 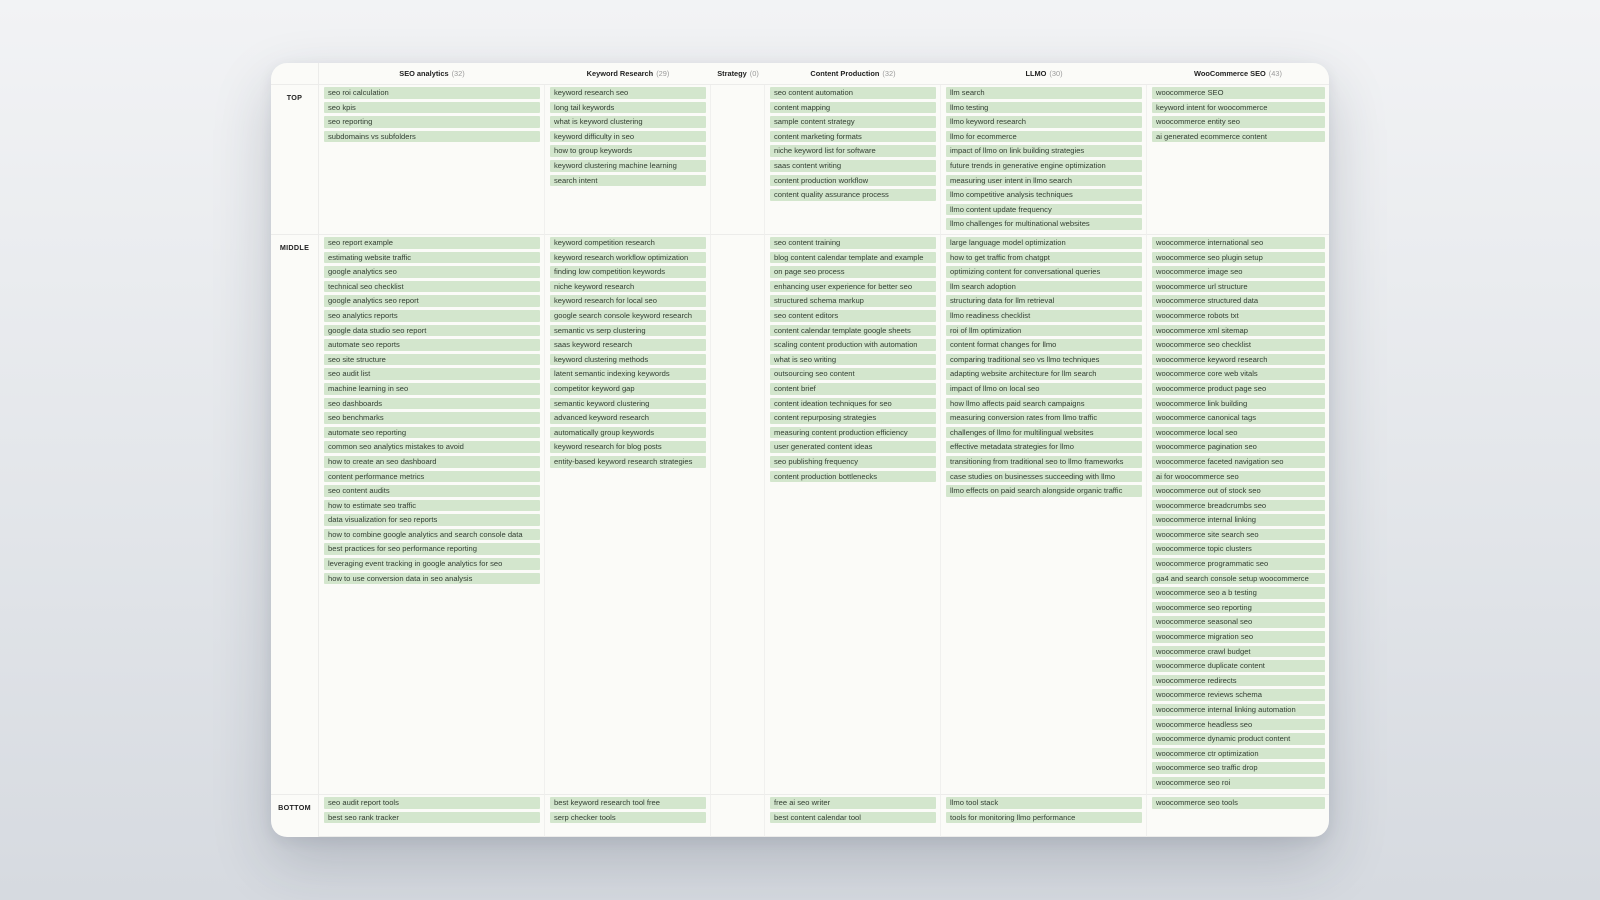 What do you see at coordinates (432, 403) in the screenshot?
I see `keyword-chip: seo dashboards` at bounding box center [432, 403].